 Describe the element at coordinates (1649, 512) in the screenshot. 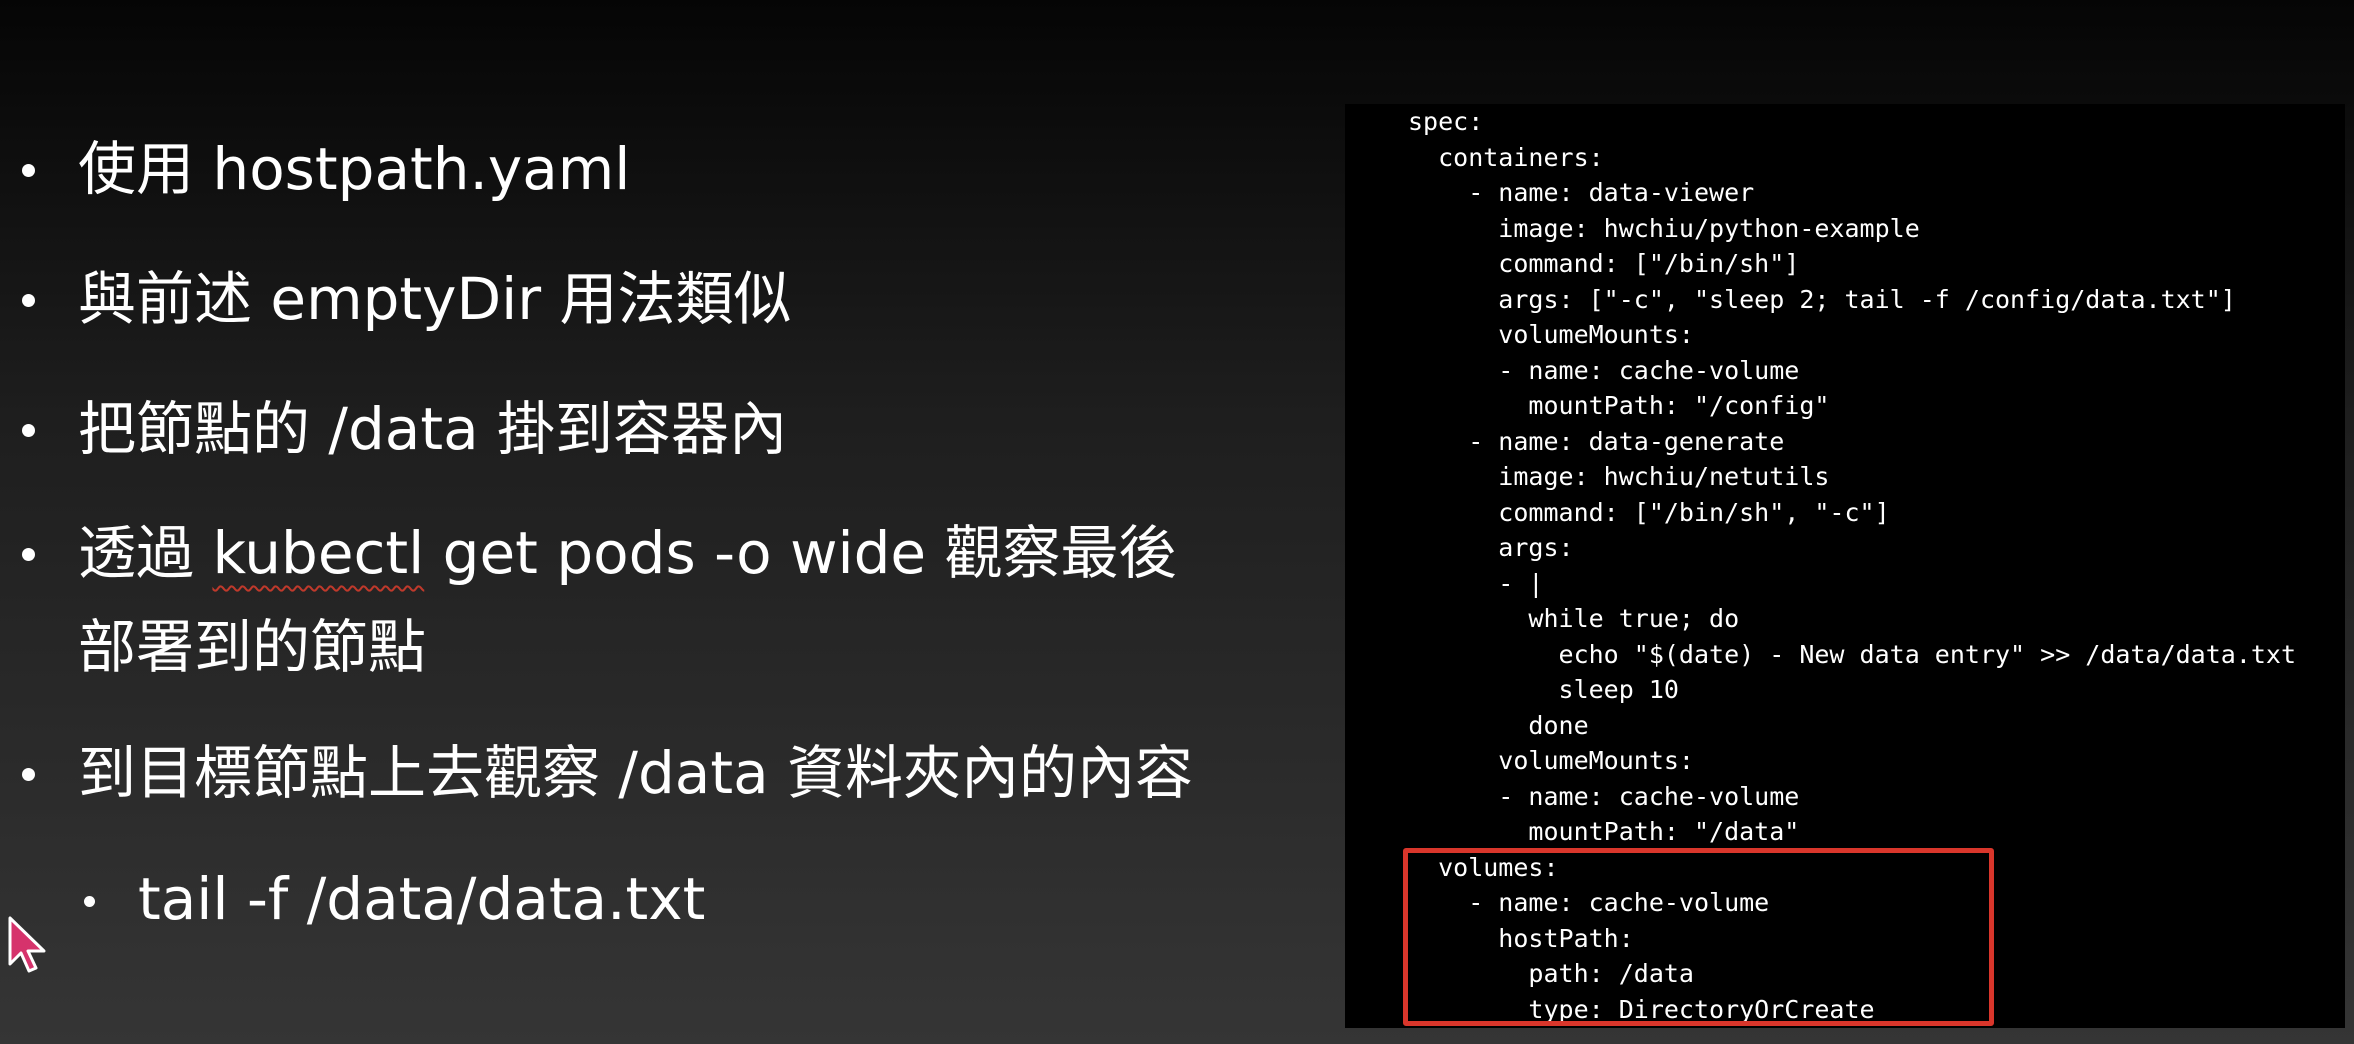

I see `code-line: command: ["/bin/sh", "-c"]` at that location.